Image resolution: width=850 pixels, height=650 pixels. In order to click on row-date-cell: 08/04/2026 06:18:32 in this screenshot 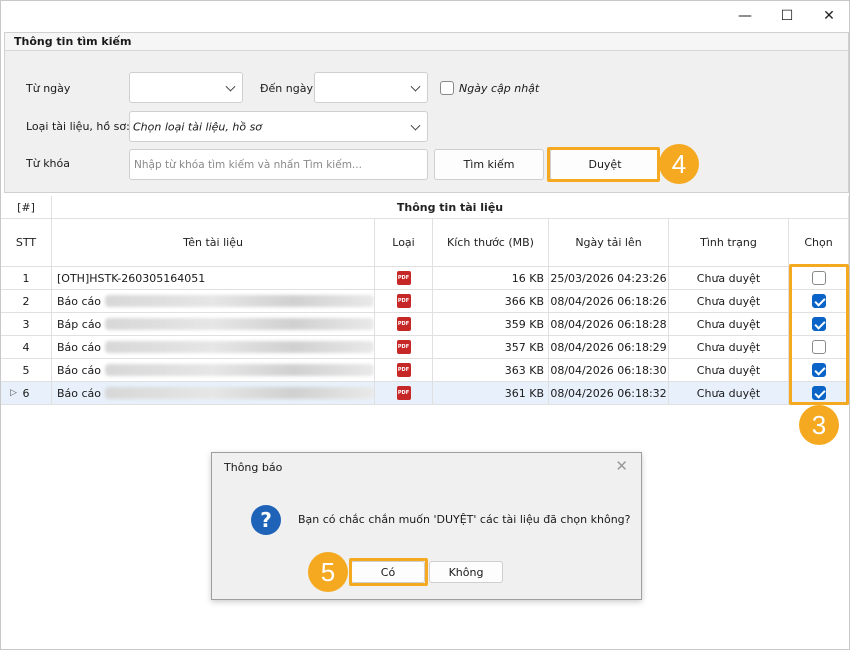, I will do `click(609, 393)`.